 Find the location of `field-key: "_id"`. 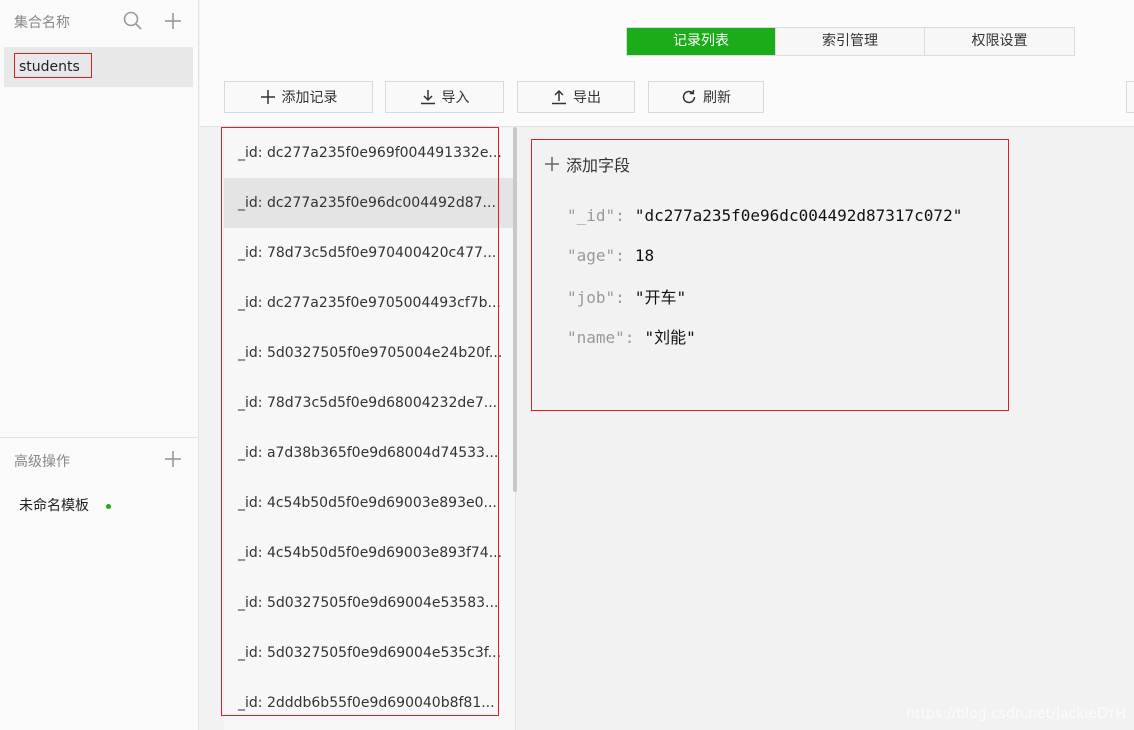

field-key: "_id" is located at coordinates (591, 215).